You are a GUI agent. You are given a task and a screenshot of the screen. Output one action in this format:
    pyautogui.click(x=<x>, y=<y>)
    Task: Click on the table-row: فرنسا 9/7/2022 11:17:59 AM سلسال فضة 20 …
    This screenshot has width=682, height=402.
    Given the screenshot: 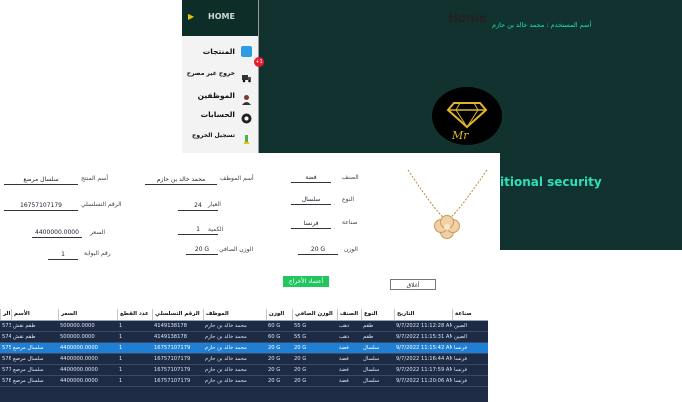 What is the action you would take?
    pyautogui.click(x=244, y=370)
    